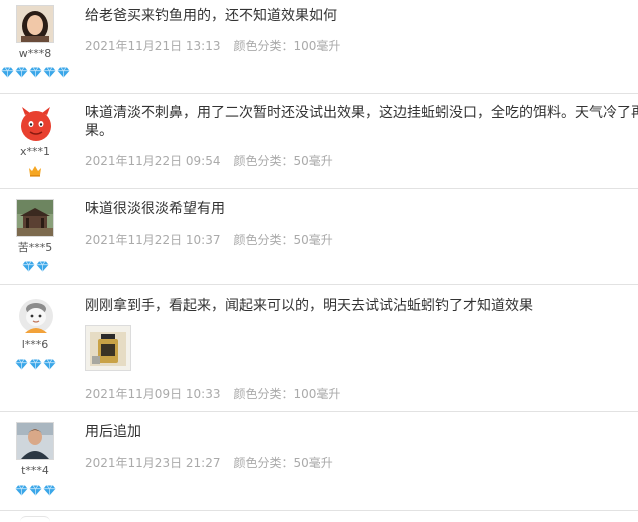 The height and width of the screenshot is (522, 638). I want to click on username: 苦***5, so click(35, 247).